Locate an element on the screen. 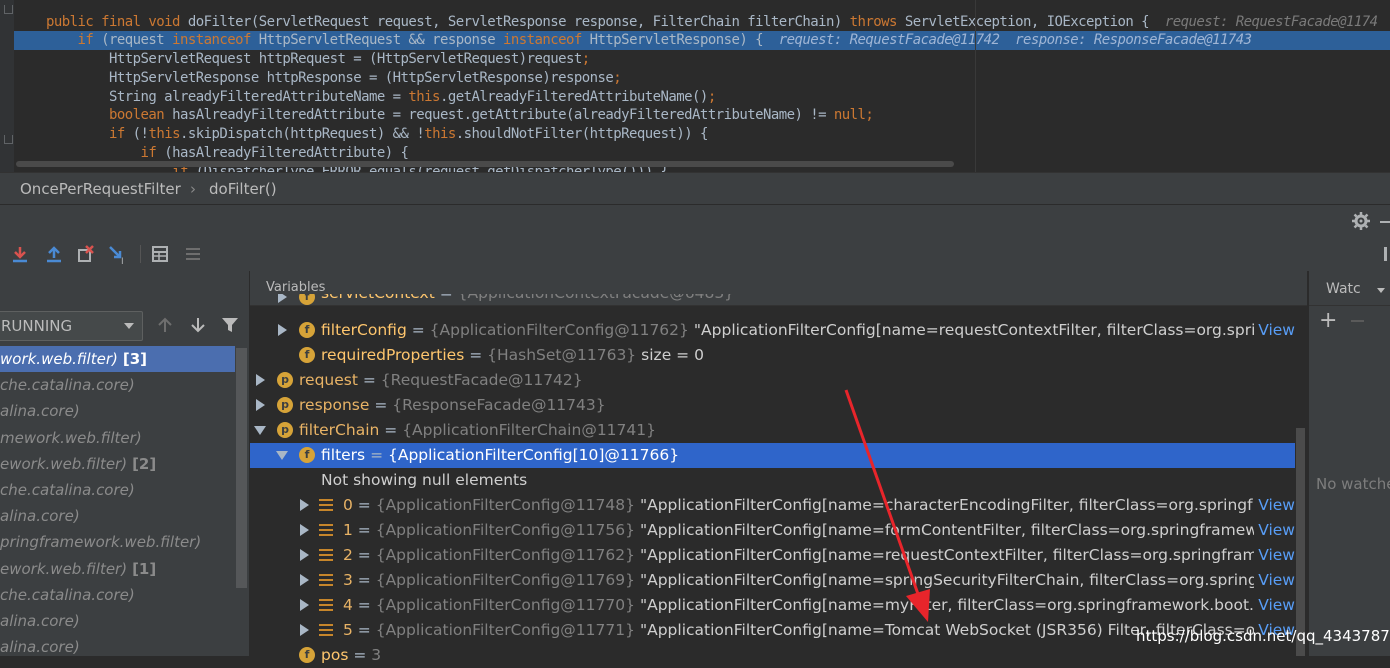 Image resolution: width=1390 pixels, height=668 pixels. stack-frame: ework.web.filter) [2] is located at coordinates (117, 464).